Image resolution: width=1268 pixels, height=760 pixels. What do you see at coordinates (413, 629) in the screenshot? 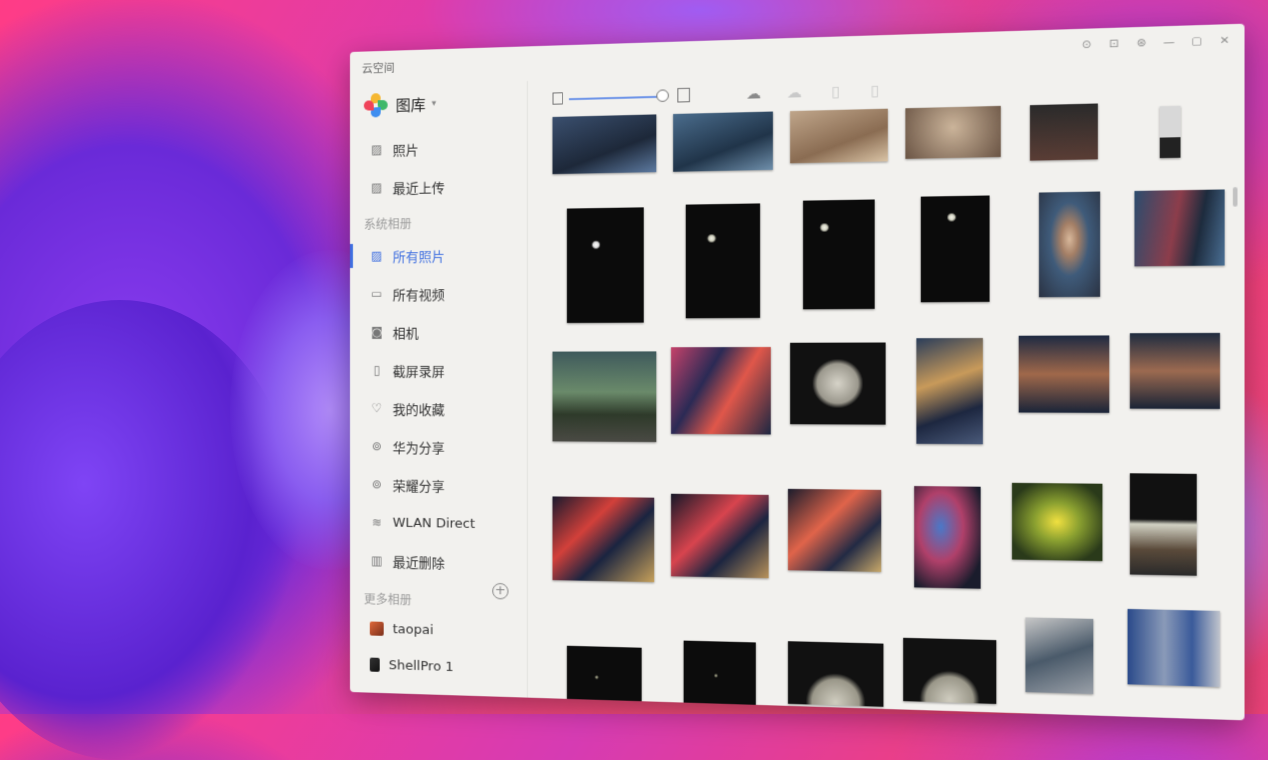
I see `sidebar-item-label: taopai` at bounding box center [413, 629].